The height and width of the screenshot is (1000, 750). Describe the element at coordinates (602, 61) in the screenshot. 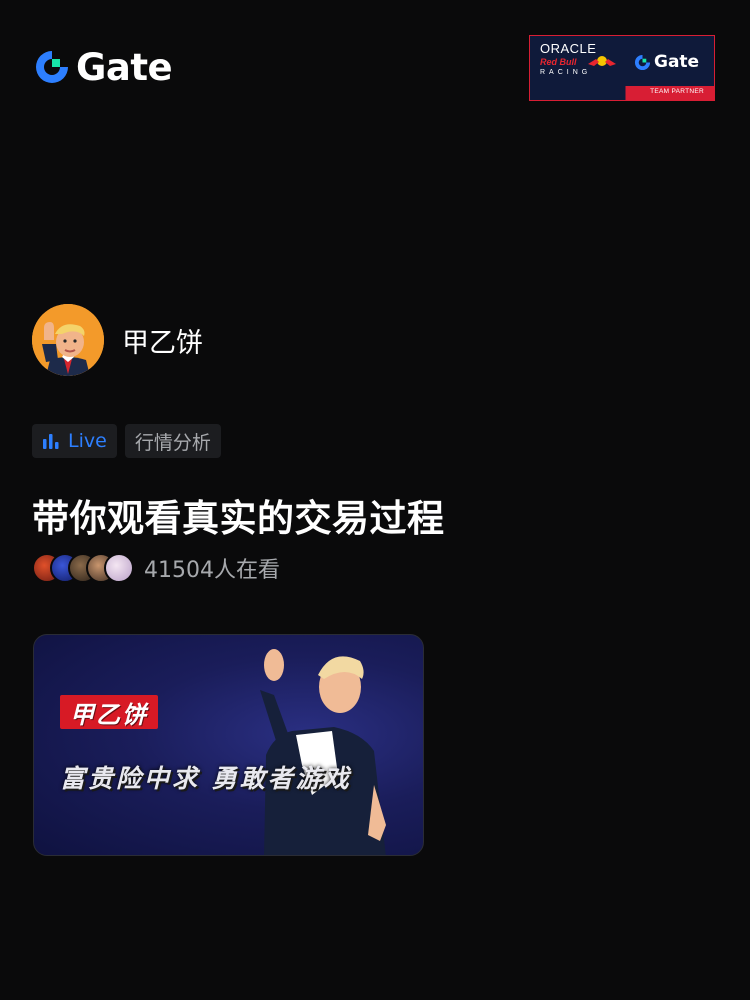

I see `bull-icon` at that location.